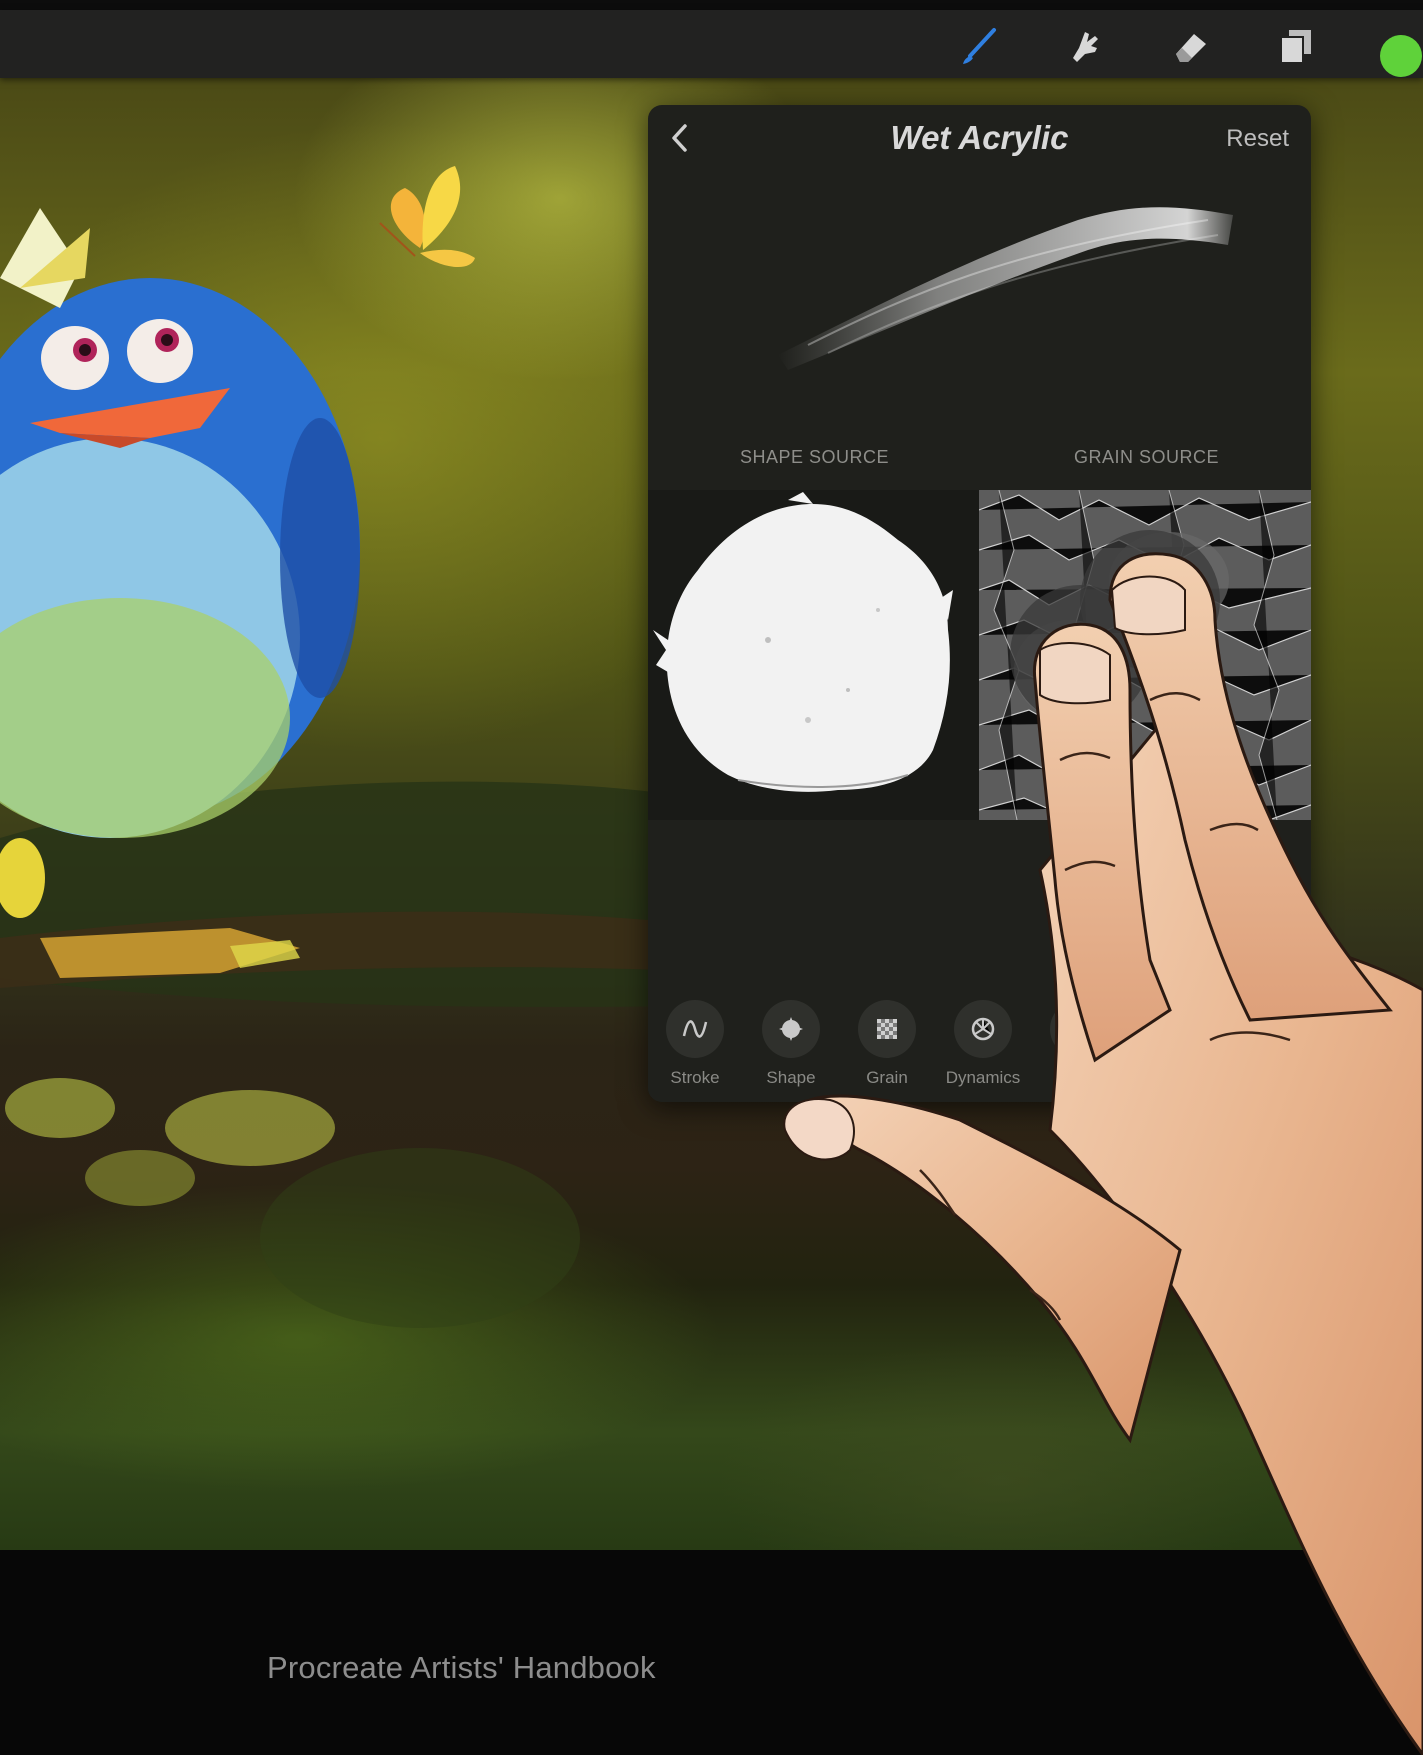 This screenshot has width=1423, height=1755. I want to click on eraser-tool-button, so click(1190, 46).